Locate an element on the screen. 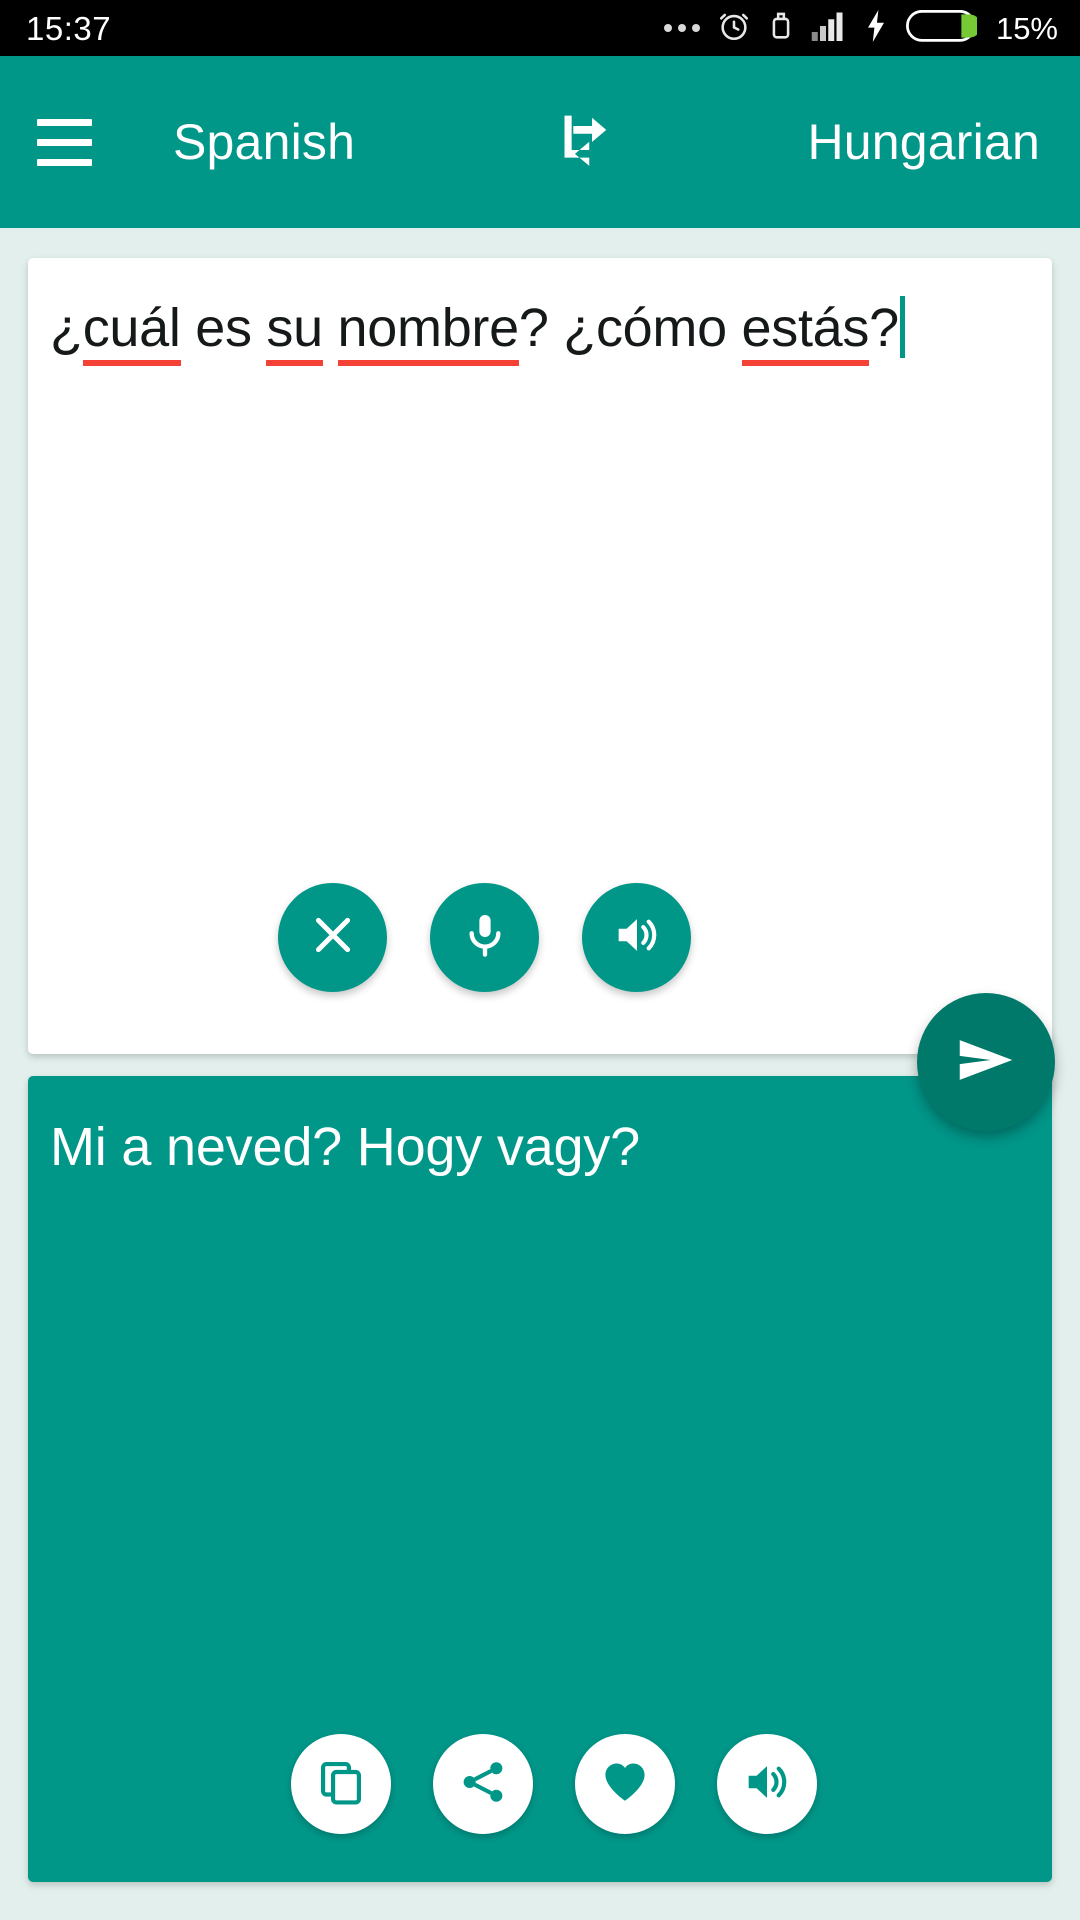 This screenshot has height=1920, width=1080. speak-input-button is located at coordinates (636, 937).